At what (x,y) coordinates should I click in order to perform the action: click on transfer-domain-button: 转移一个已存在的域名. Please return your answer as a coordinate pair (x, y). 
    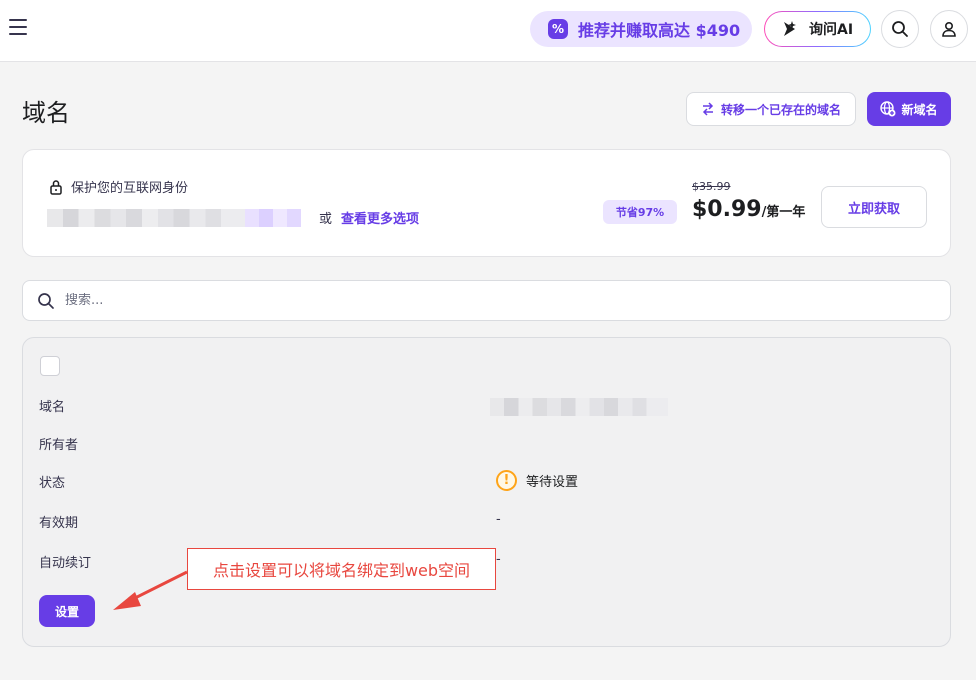
    Looking at the image, I should click on (771, 109).